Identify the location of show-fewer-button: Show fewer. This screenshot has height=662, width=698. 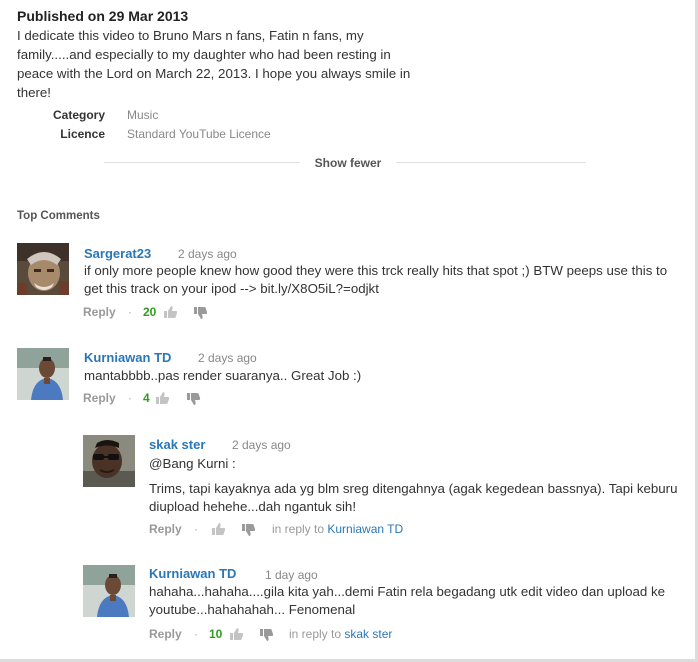
(348, 163).